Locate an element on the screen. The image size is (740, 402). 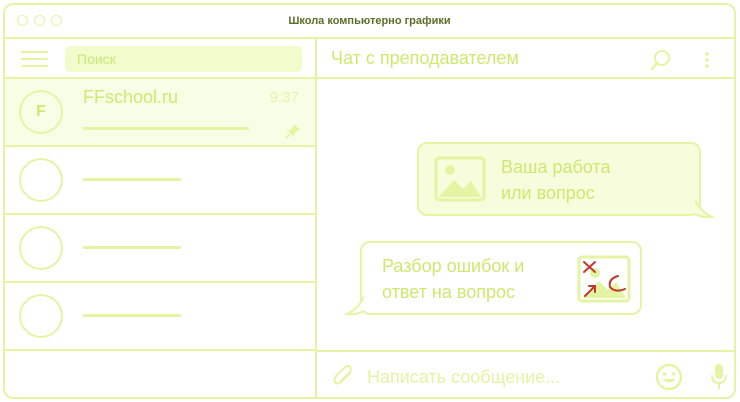
chat-time: 9:37 is located at coordinates (284, 97).